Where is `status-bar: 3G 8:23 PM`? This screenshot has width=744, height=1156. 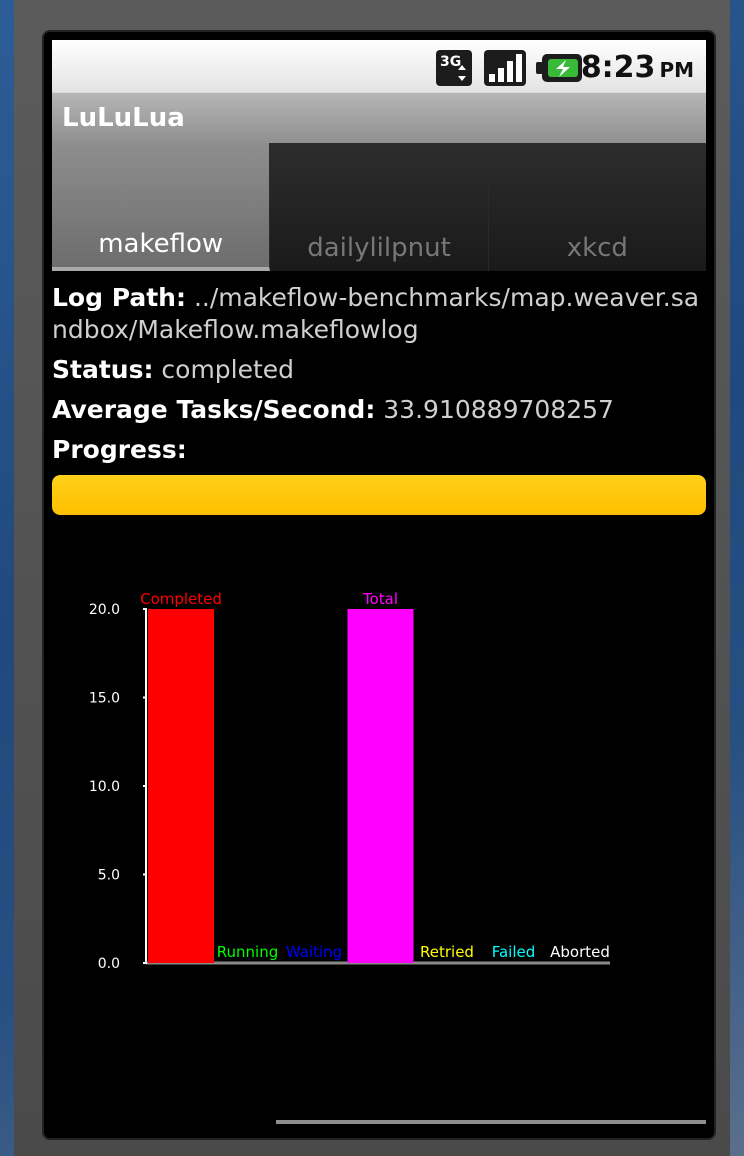 status-bar: 3G 8:23 PM is located at coordinates (379, 66).